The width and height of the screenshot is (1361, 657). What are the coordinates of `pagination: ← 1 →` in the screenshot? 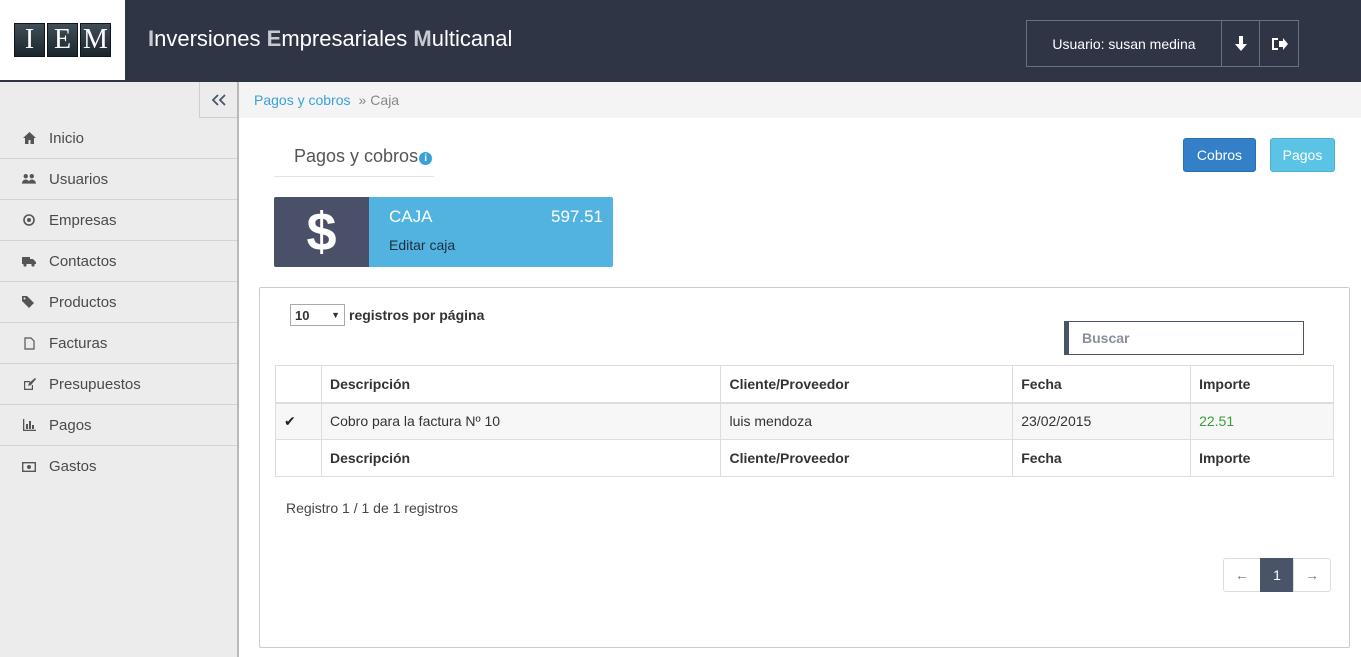 It's located at (1277, 575).